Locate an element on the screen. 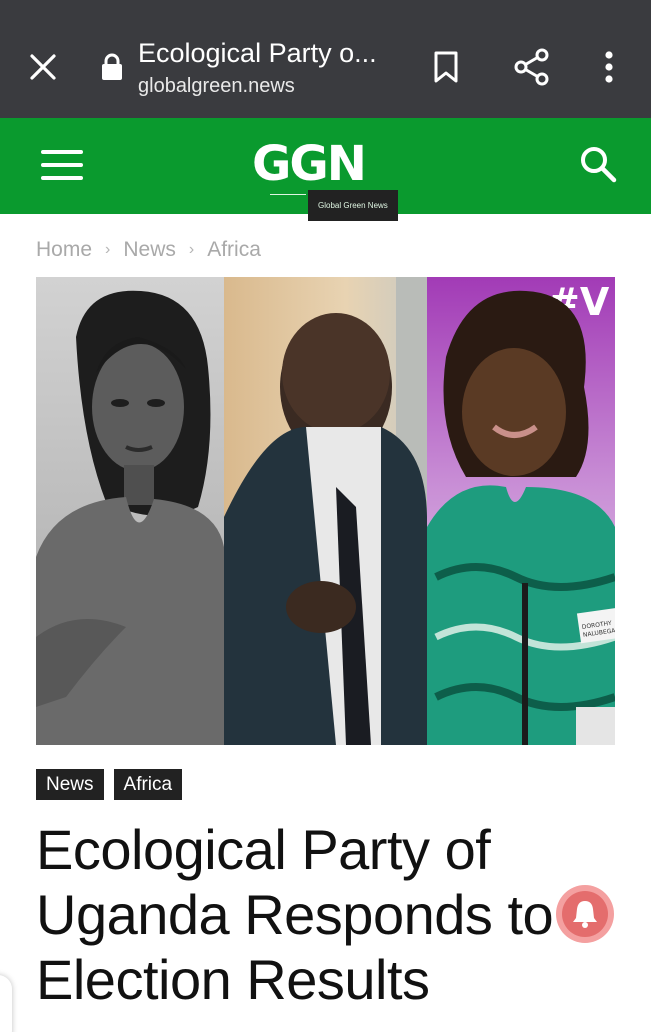 The image size is (651, 1032). portrait-middle is located at coordinates (325, 511).